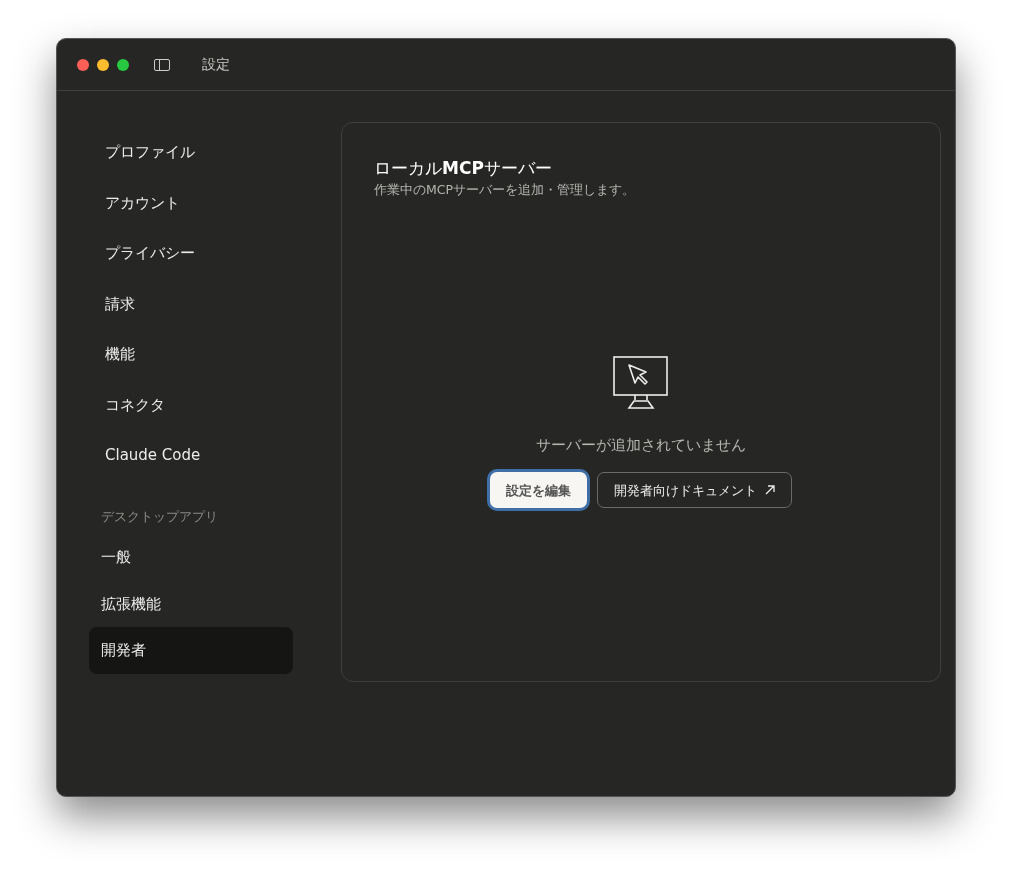 This screenshot has height=871, width=1012. I want to click on docs-link-button: 開発者向けドキュメント, so click(694, 490).